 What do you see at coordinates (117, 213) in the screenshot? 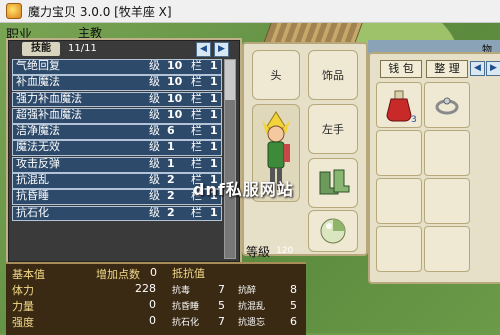
I see `skill-row: 抗石化 级 2 栏 1` at bounding box center [117, 213].